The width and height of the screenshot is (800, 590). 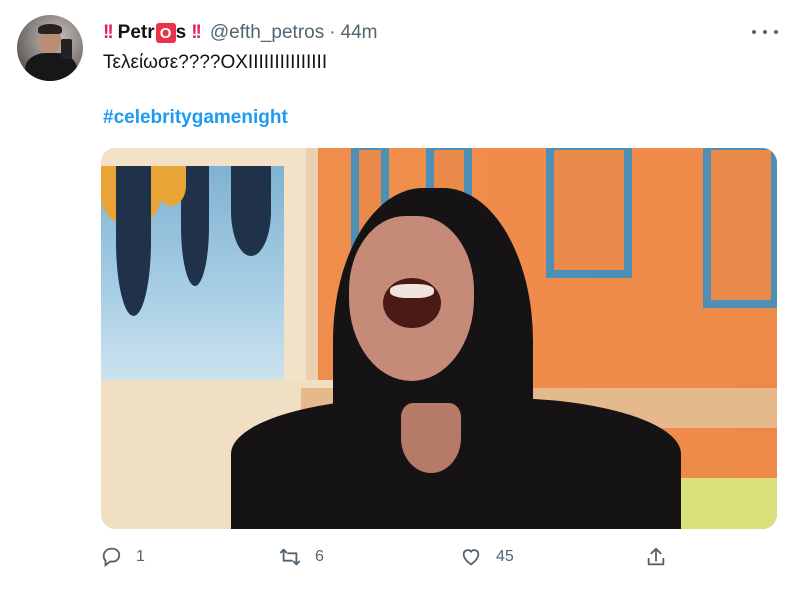 I want to click on reply-icon, so click(x=111, y=557).